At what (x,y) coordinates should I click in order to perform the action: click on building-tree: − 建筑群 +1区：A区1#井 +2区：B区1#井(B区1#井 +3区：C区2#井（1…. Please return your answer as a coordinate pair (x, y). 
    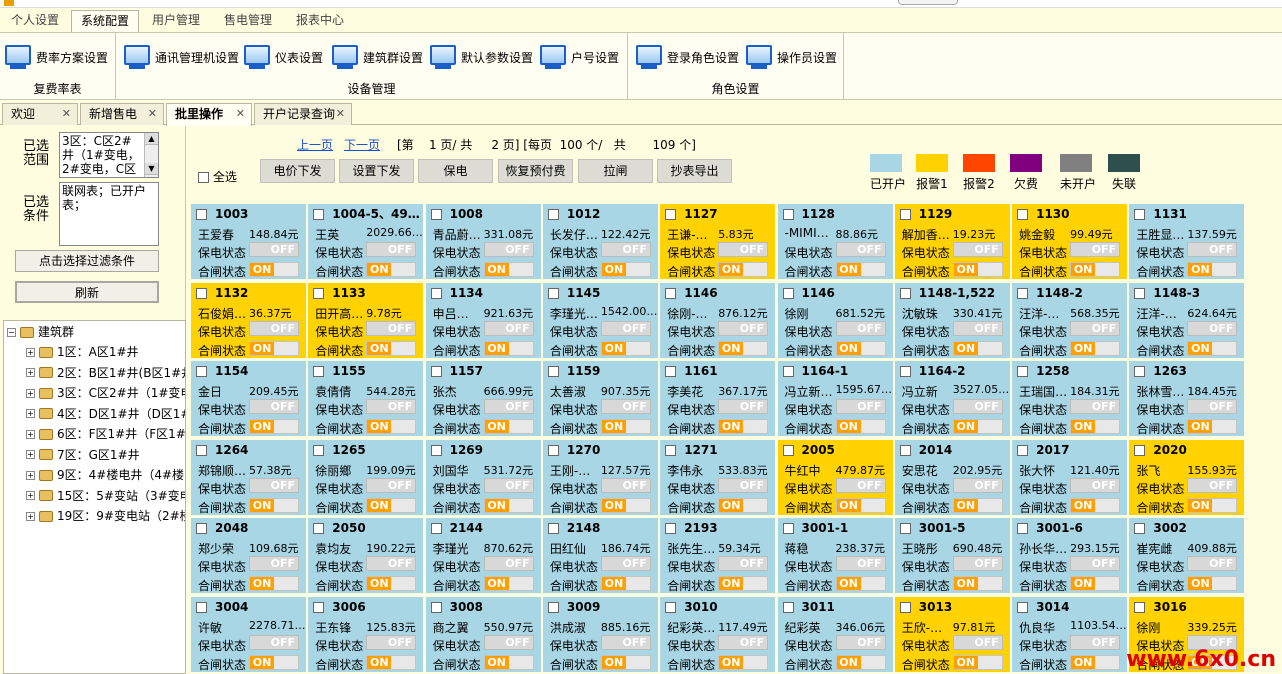
    Looking at the image, I should click on (94, 497).